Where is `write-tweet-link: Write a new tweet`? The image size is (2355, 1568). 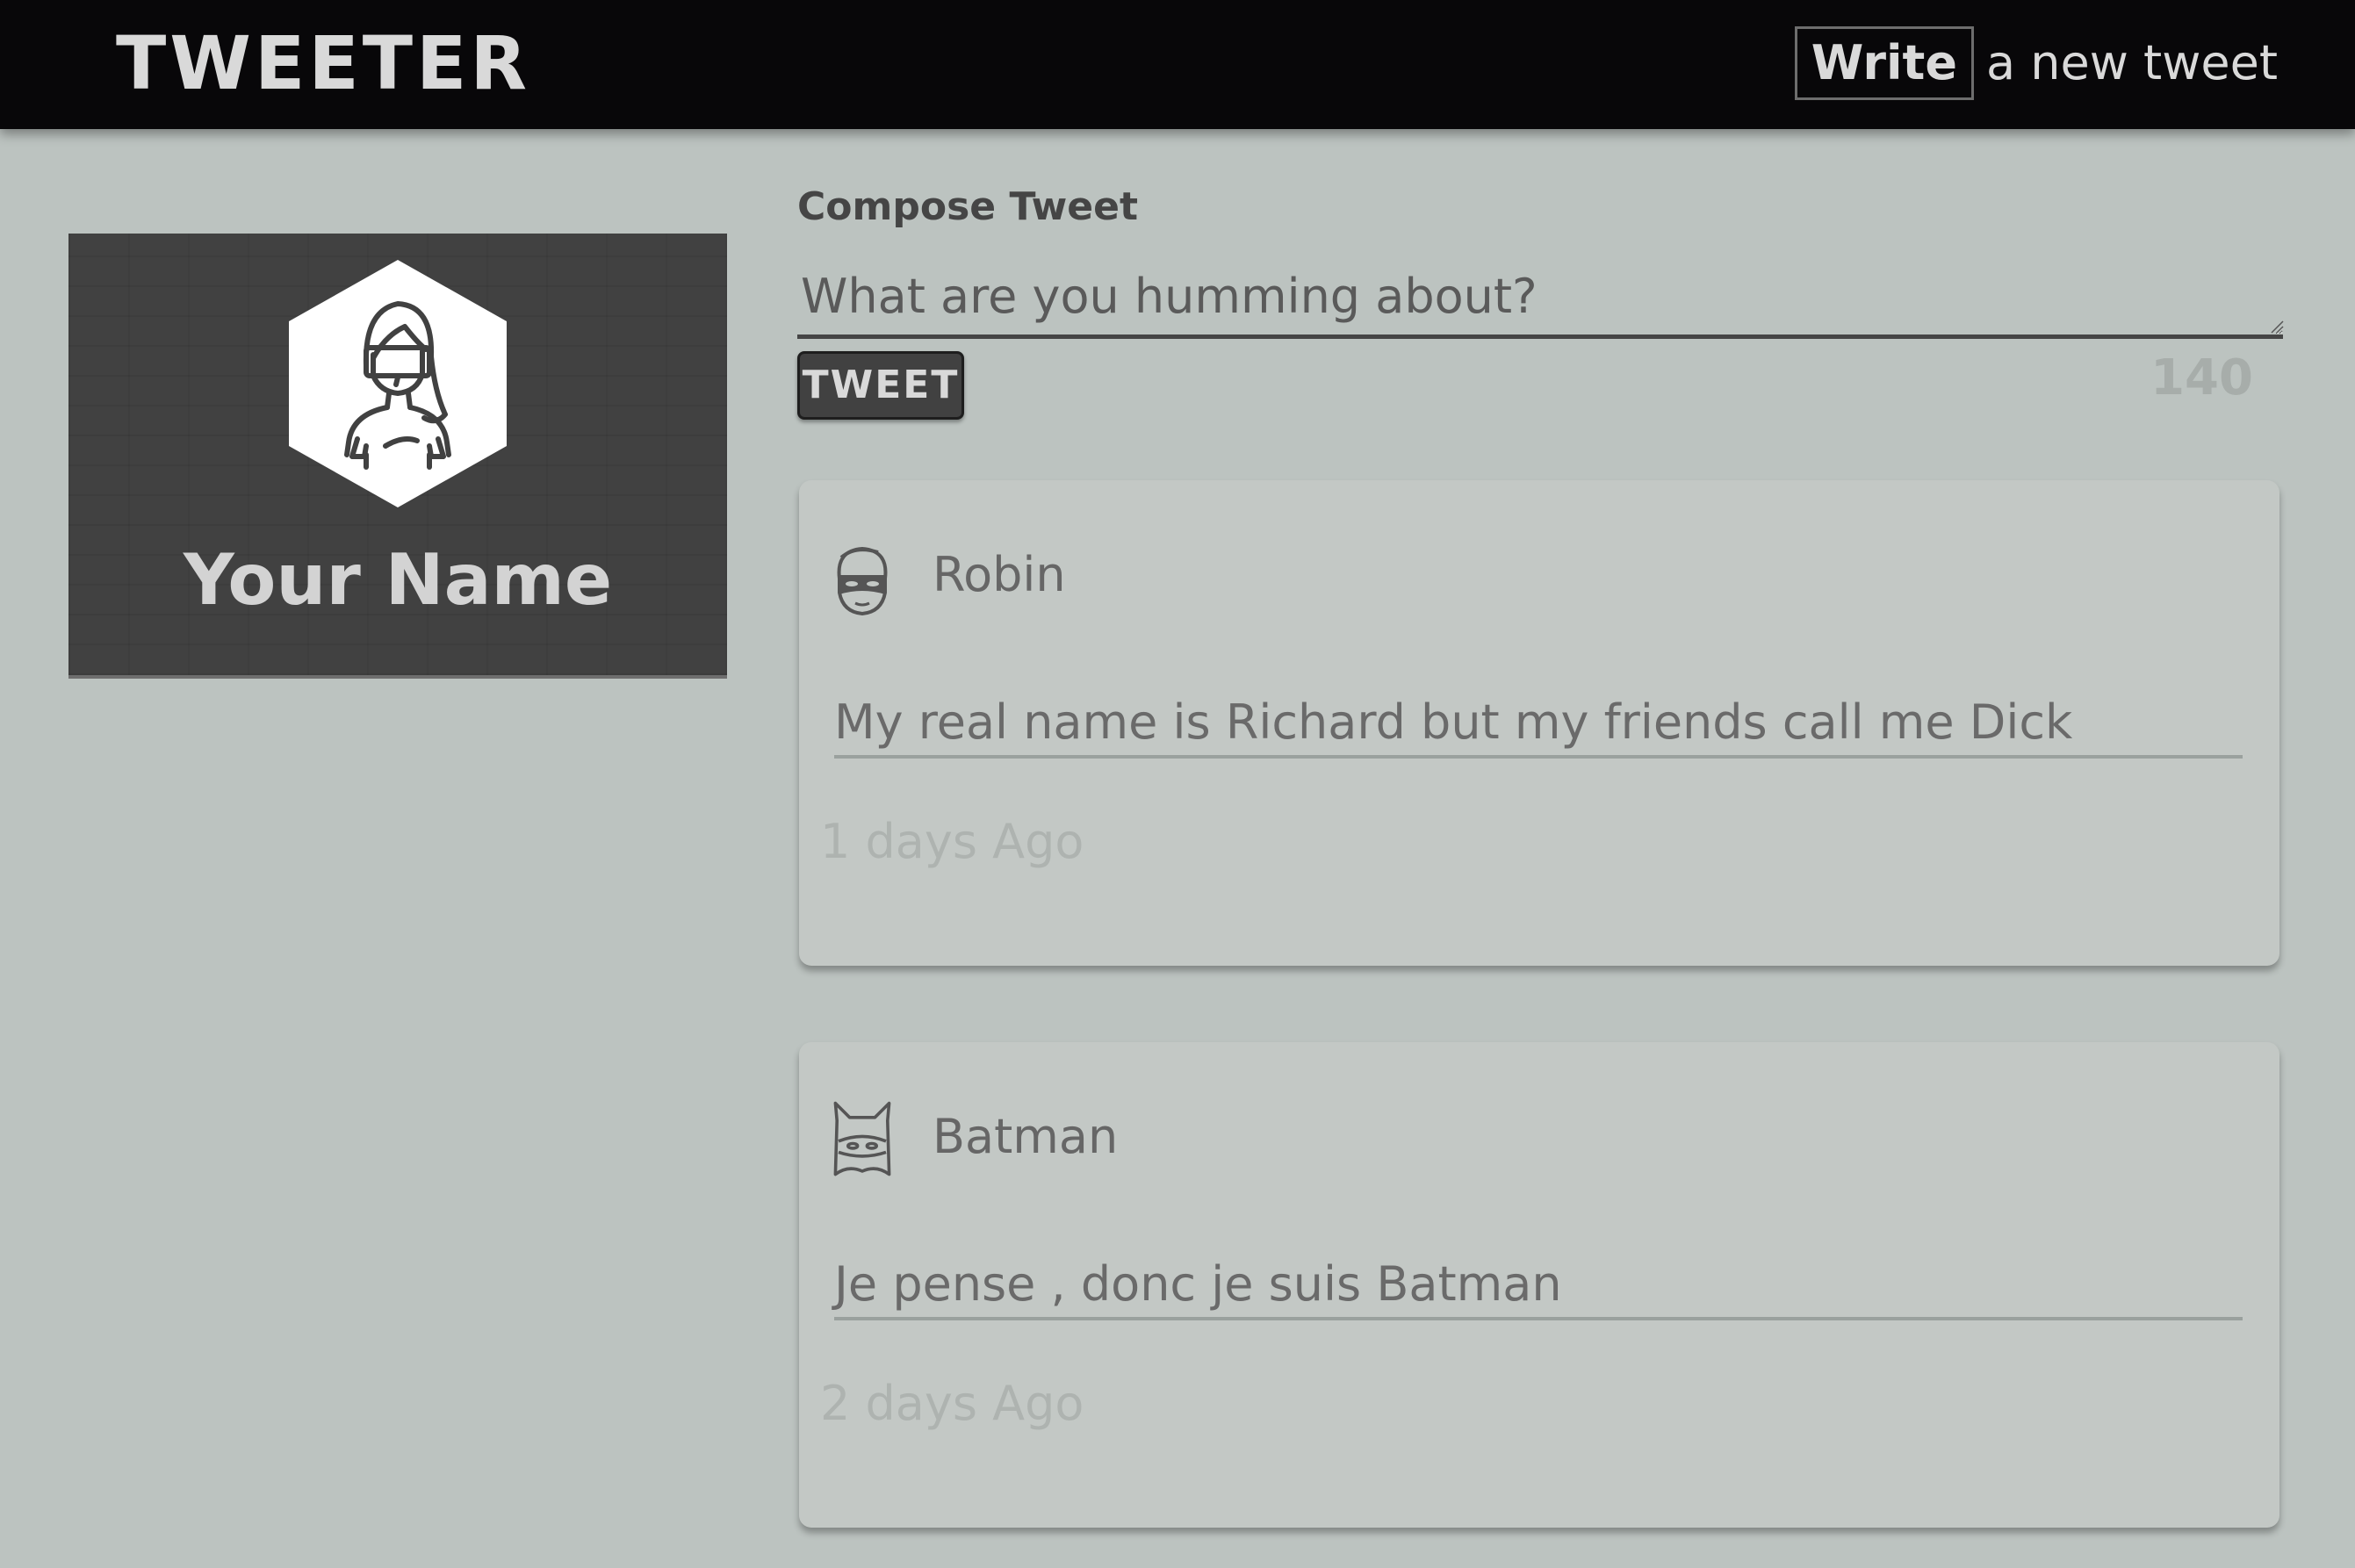
write-tweet-link: Write a new tweet is located at coordinates (2036, 63).